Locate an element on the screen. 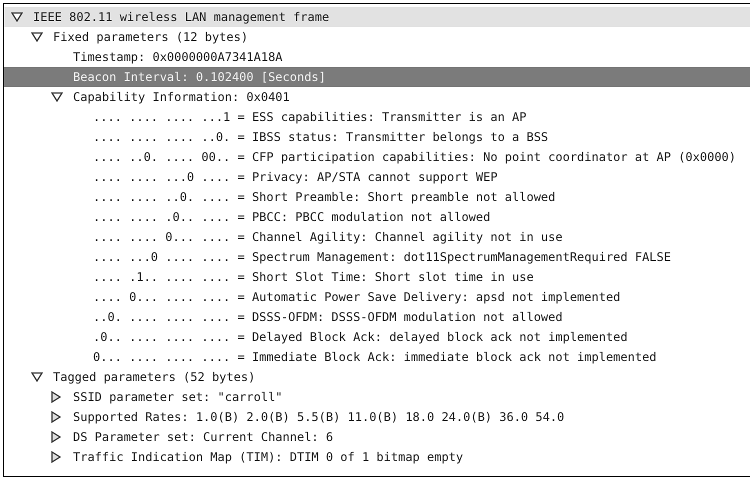 The image size is (750, 477). tree-row: Tagged parameters (52 bytes) is located at coordinates (377, 377).